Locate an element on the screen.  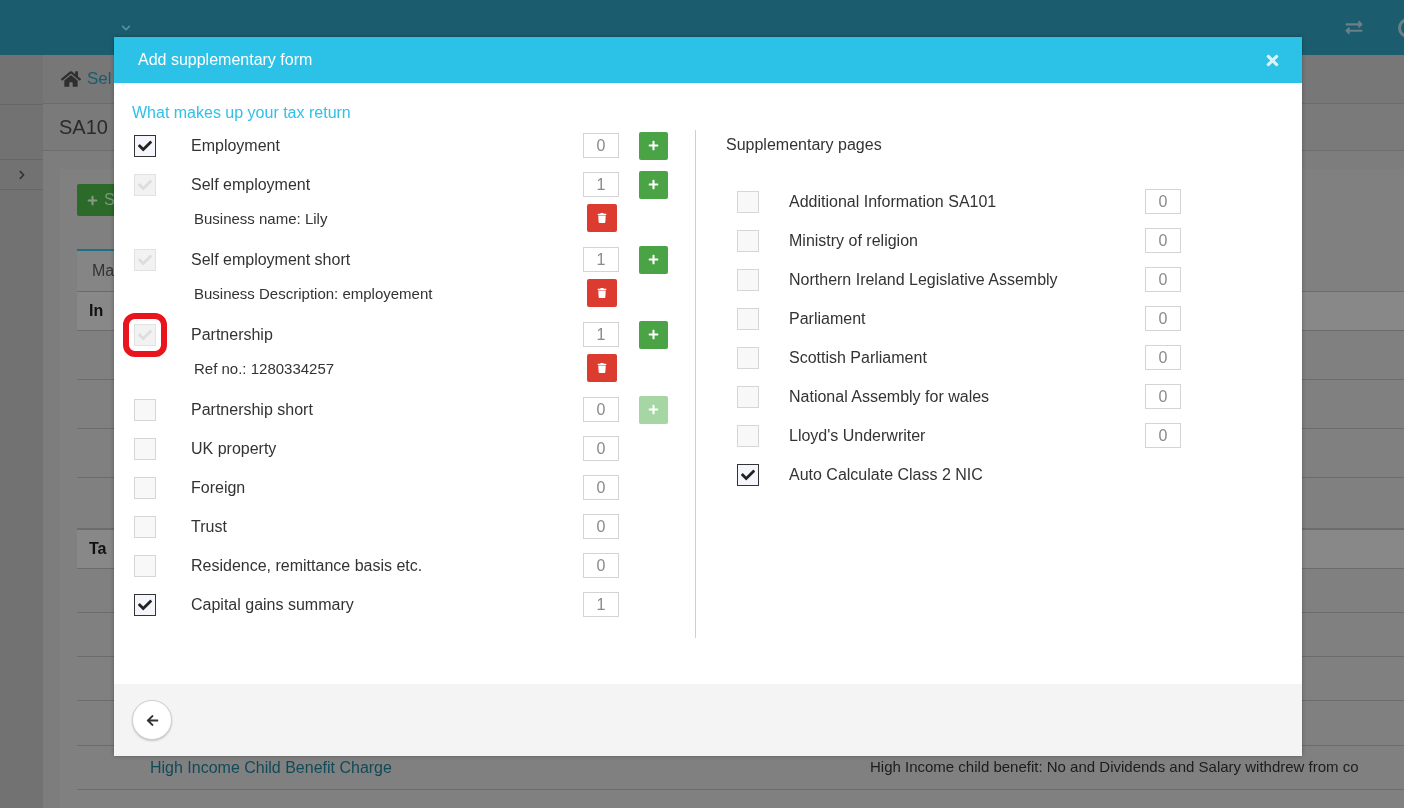
form-label: Partnership is located at coordinates (232, 334).